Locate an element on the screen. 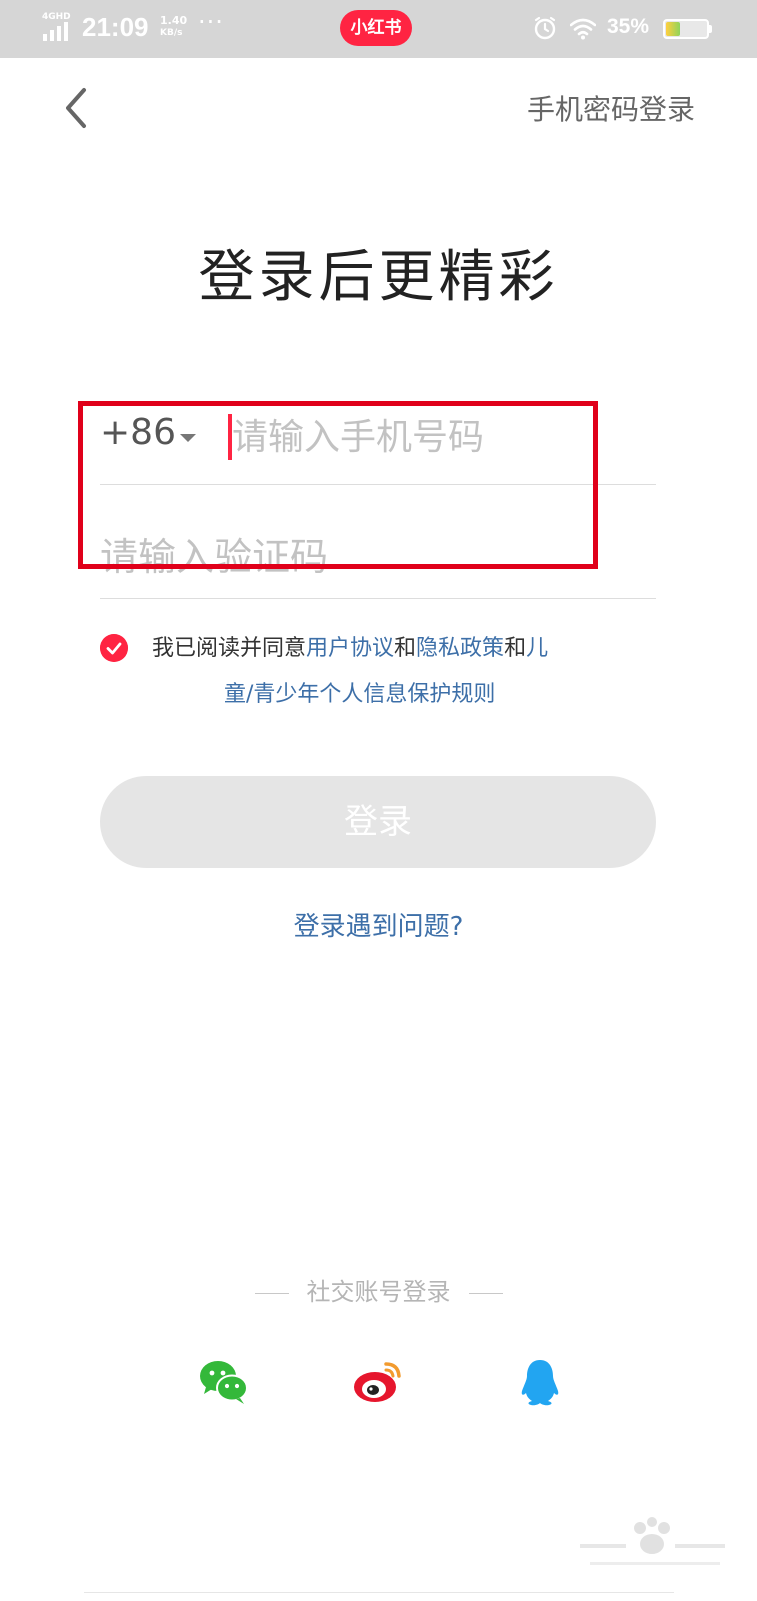  wechat-icon is located at coordinates (224, 1382).